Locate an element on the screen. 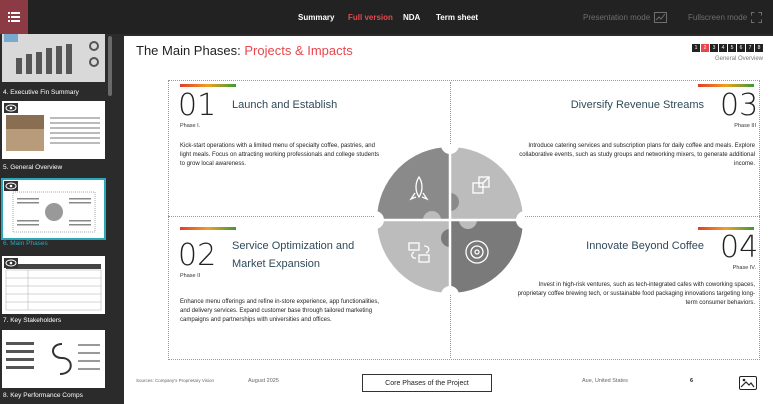 The height and width of the screenshot is (404, 773). image-icon is located at coordinates (748, 383).